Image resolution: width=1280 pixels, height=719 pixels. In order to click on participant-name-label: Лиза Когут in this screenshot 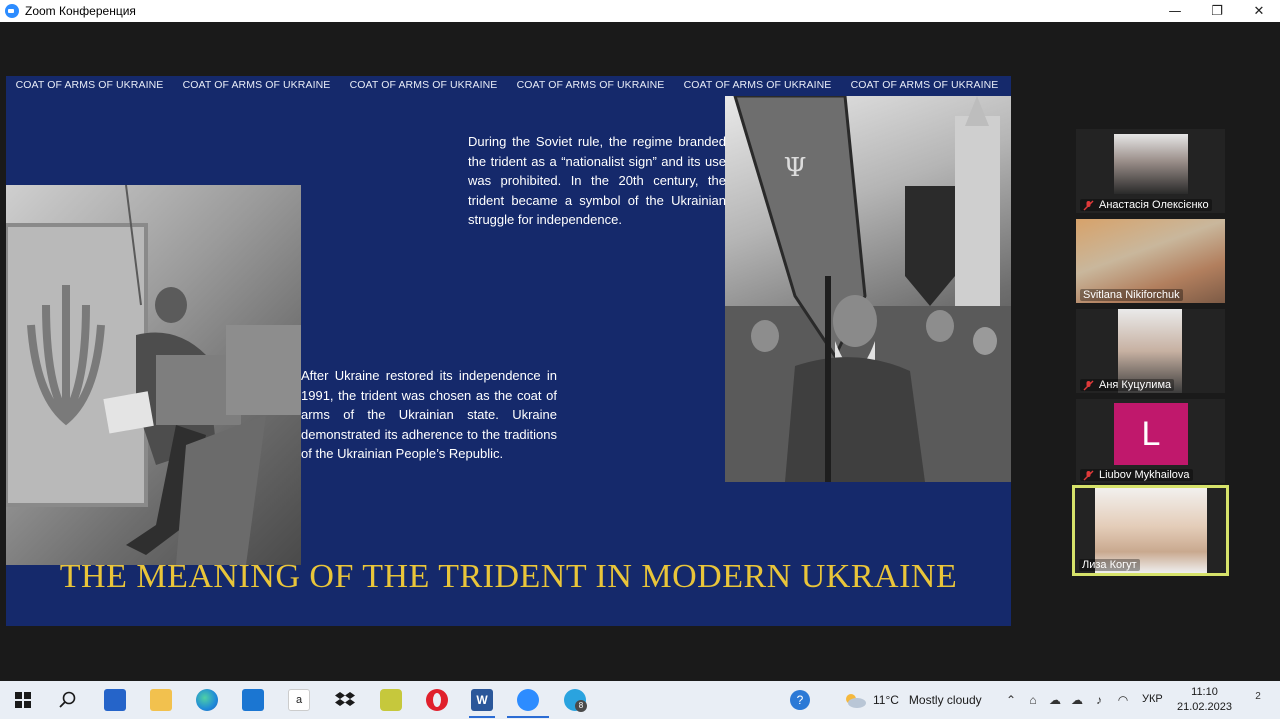, I will do `click(1109, 565)`.